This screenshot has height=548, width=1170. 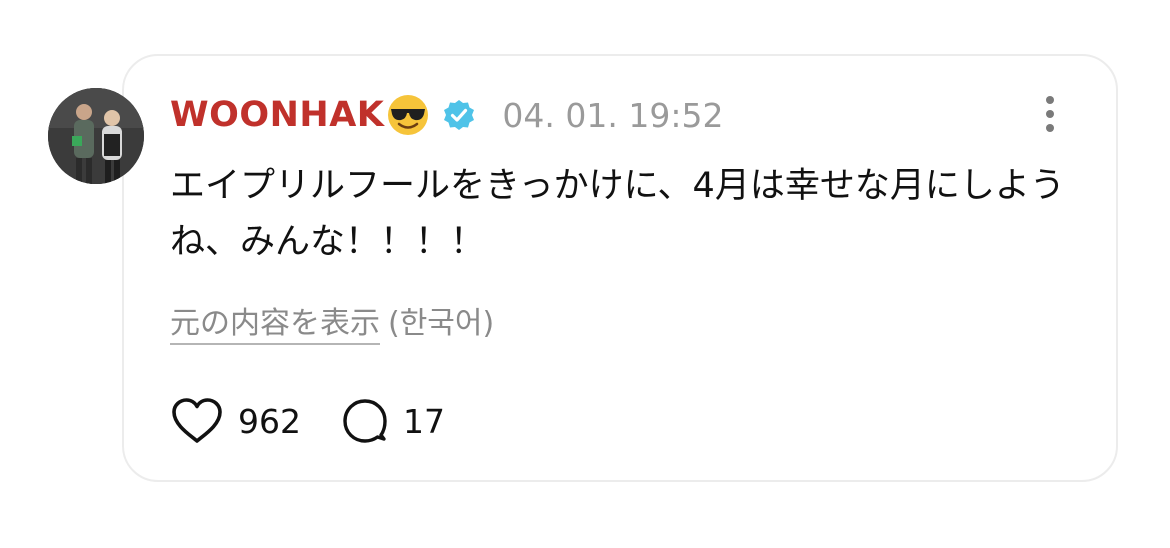 What do you see at coordinates (275, 325) in the screenshot?
I see `show-original-link: 元の内容を表示` at bounding box center [275, 325].